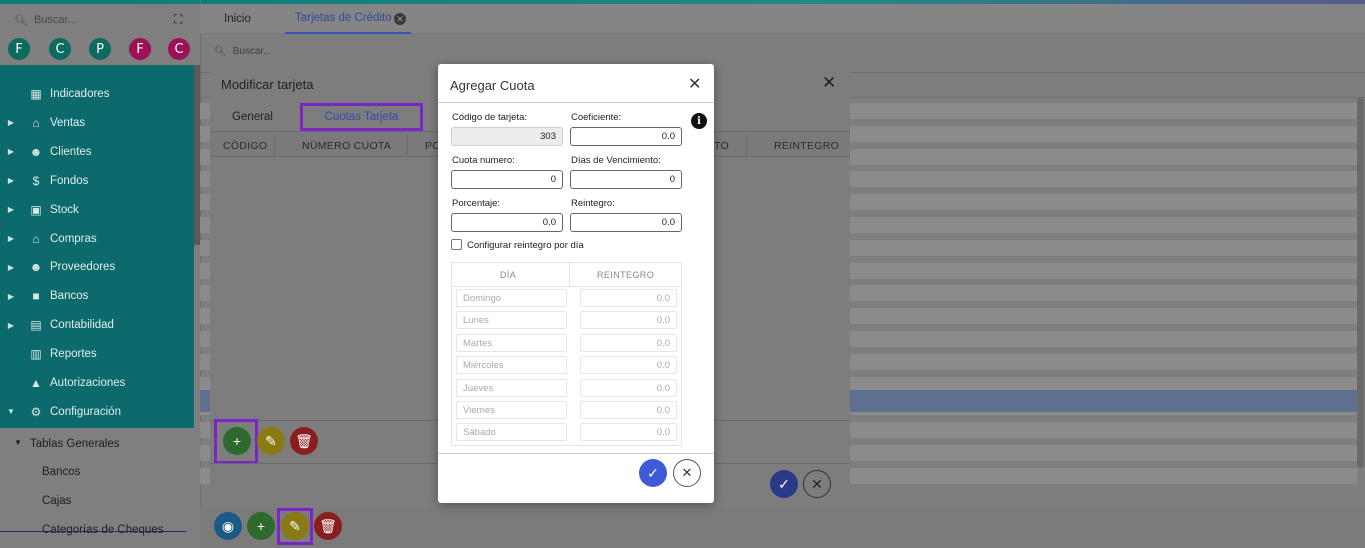 Image resolution: width=1365 pixels, height=548 pixels. I want to click on sidebar-item-ventas: ▶ ⌂ Ventas, so click(97, 123).